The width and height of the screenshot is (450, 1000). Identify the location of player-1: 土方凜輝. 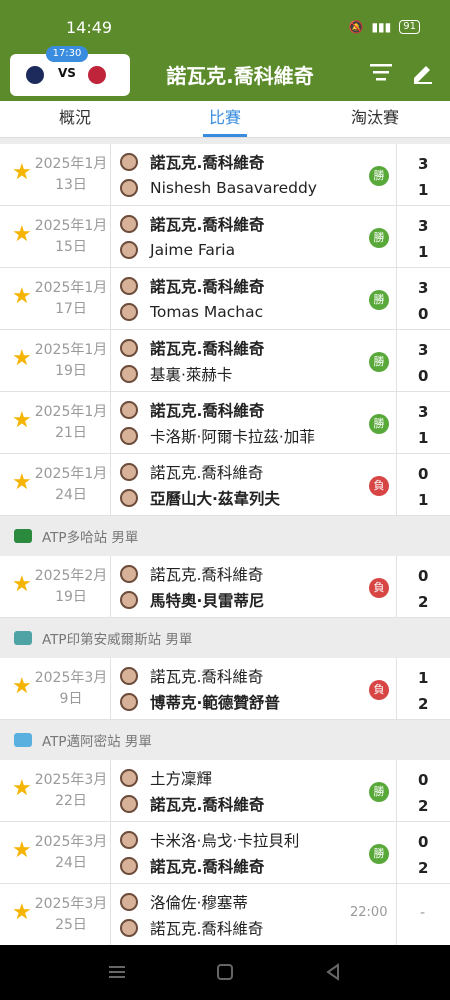
(166, 778).